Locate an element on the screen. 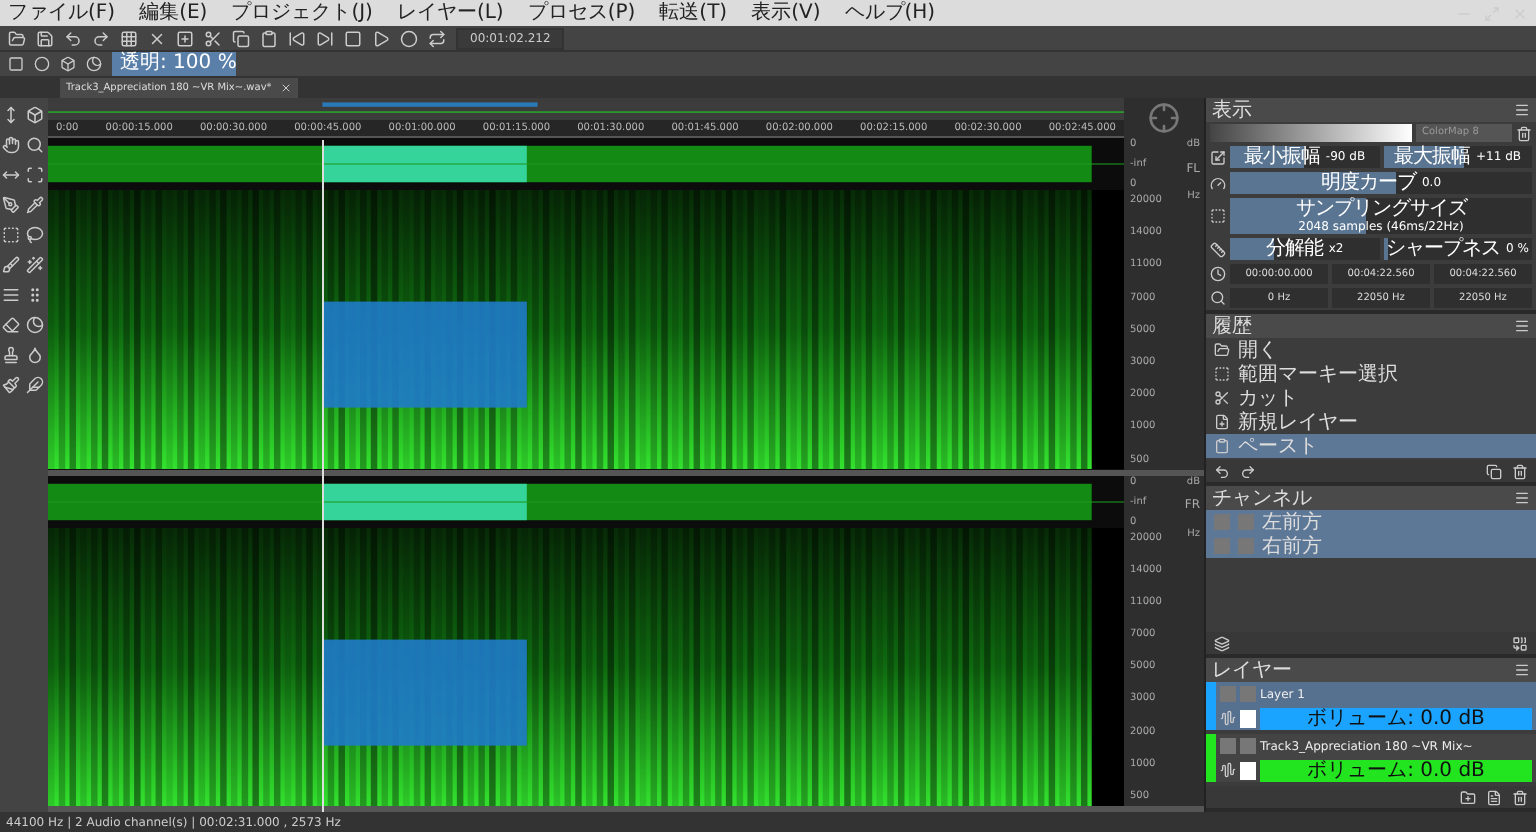  cube-icon is located at coordinates (34, 115).